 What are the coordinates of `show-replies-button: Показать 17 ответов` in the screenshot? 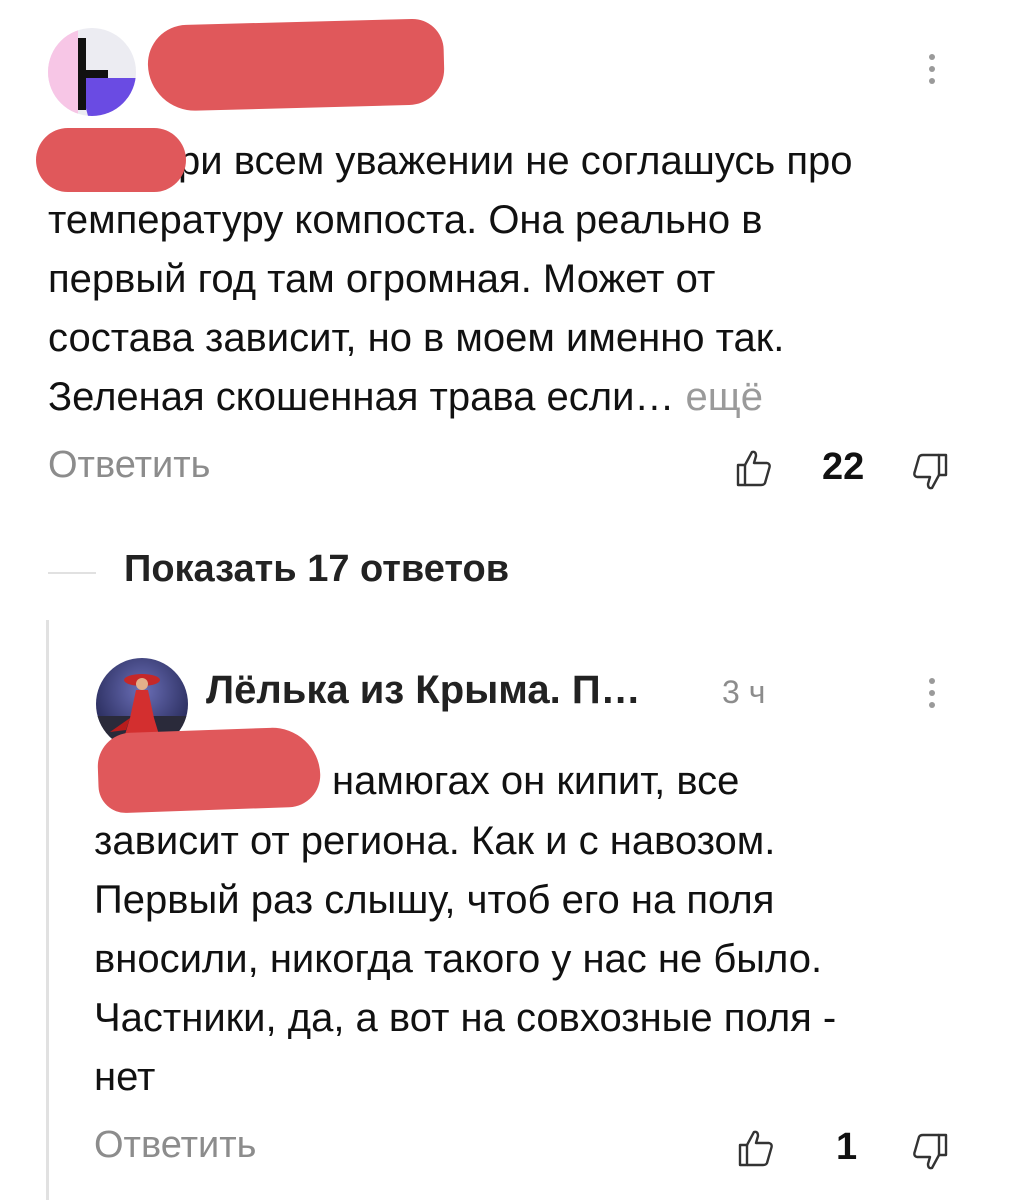 It's located at (316, 569).